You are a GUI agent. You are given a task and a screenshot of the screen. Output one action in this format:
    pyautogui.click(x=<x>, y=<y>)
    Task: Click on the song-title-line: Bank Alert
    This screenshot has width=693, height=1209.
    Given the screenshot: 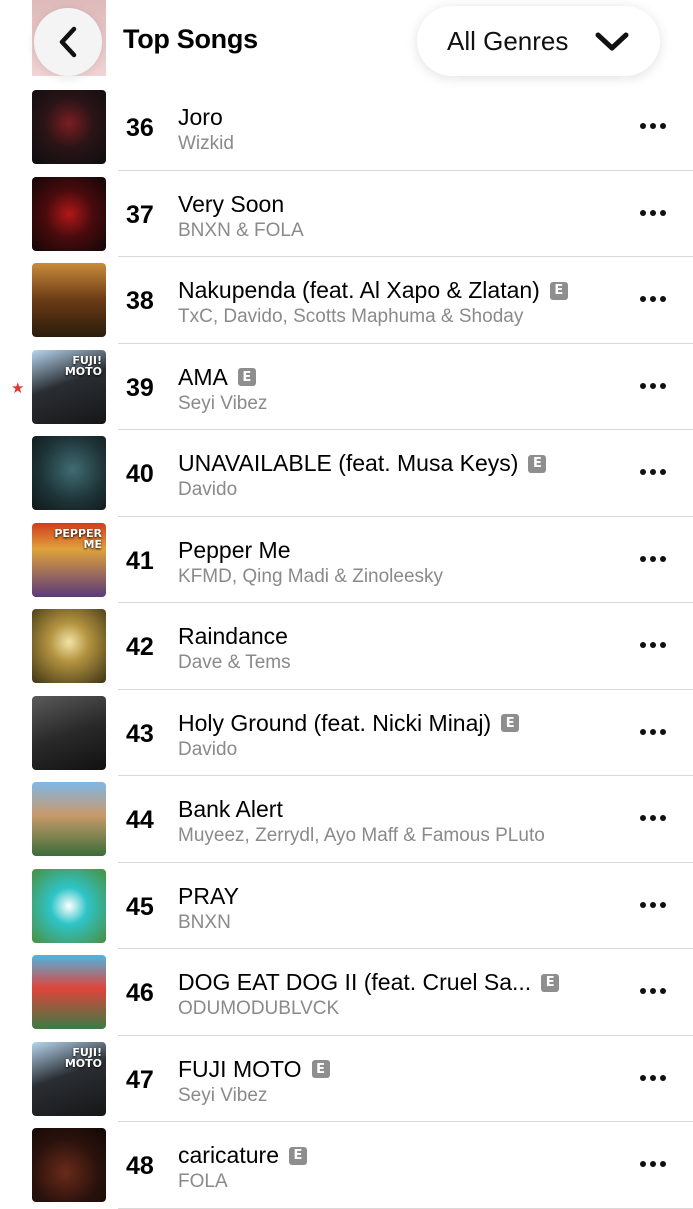 What is the action you would take?
    pyautogui.click(x=230, y=809)
    